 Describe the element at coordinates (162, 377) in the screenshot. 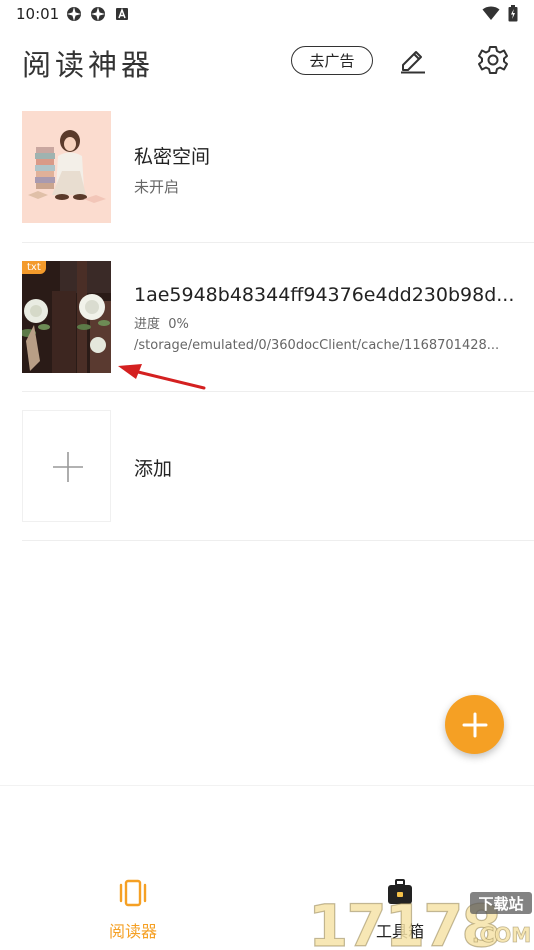

I see `annotation-arrow` at that location.